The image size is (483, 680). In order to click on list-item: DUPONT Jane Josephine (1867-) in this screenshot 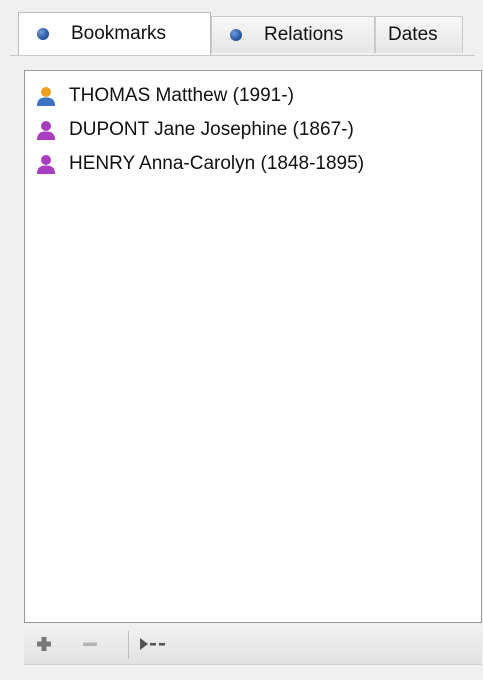, I will do `click(253, 130)`.